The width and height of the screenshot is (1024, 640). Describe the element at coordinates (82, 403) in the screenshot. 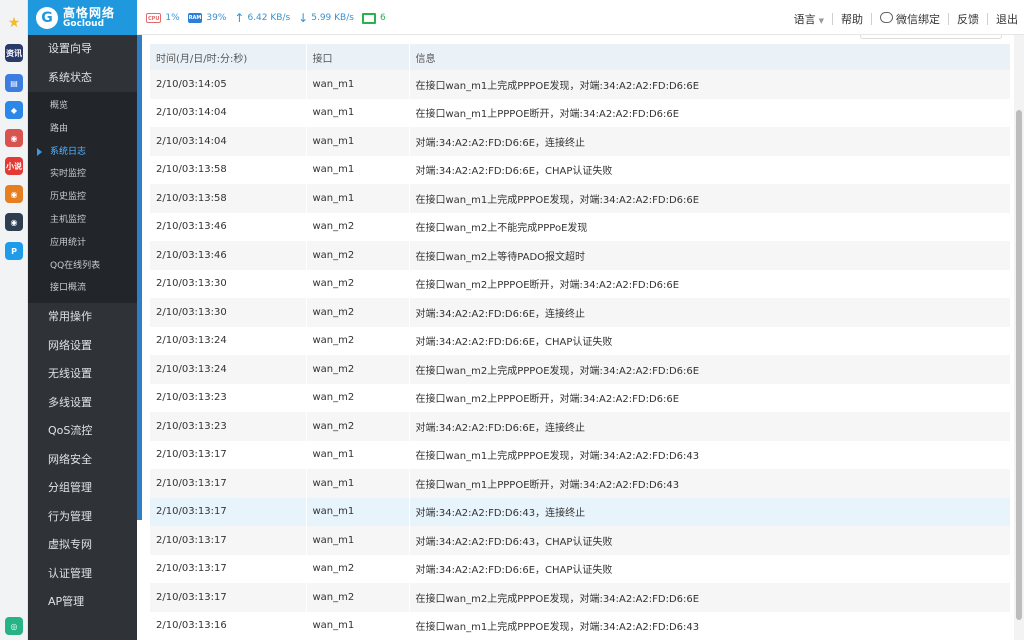

I see `sidebar-item: 多线设置` at that location.